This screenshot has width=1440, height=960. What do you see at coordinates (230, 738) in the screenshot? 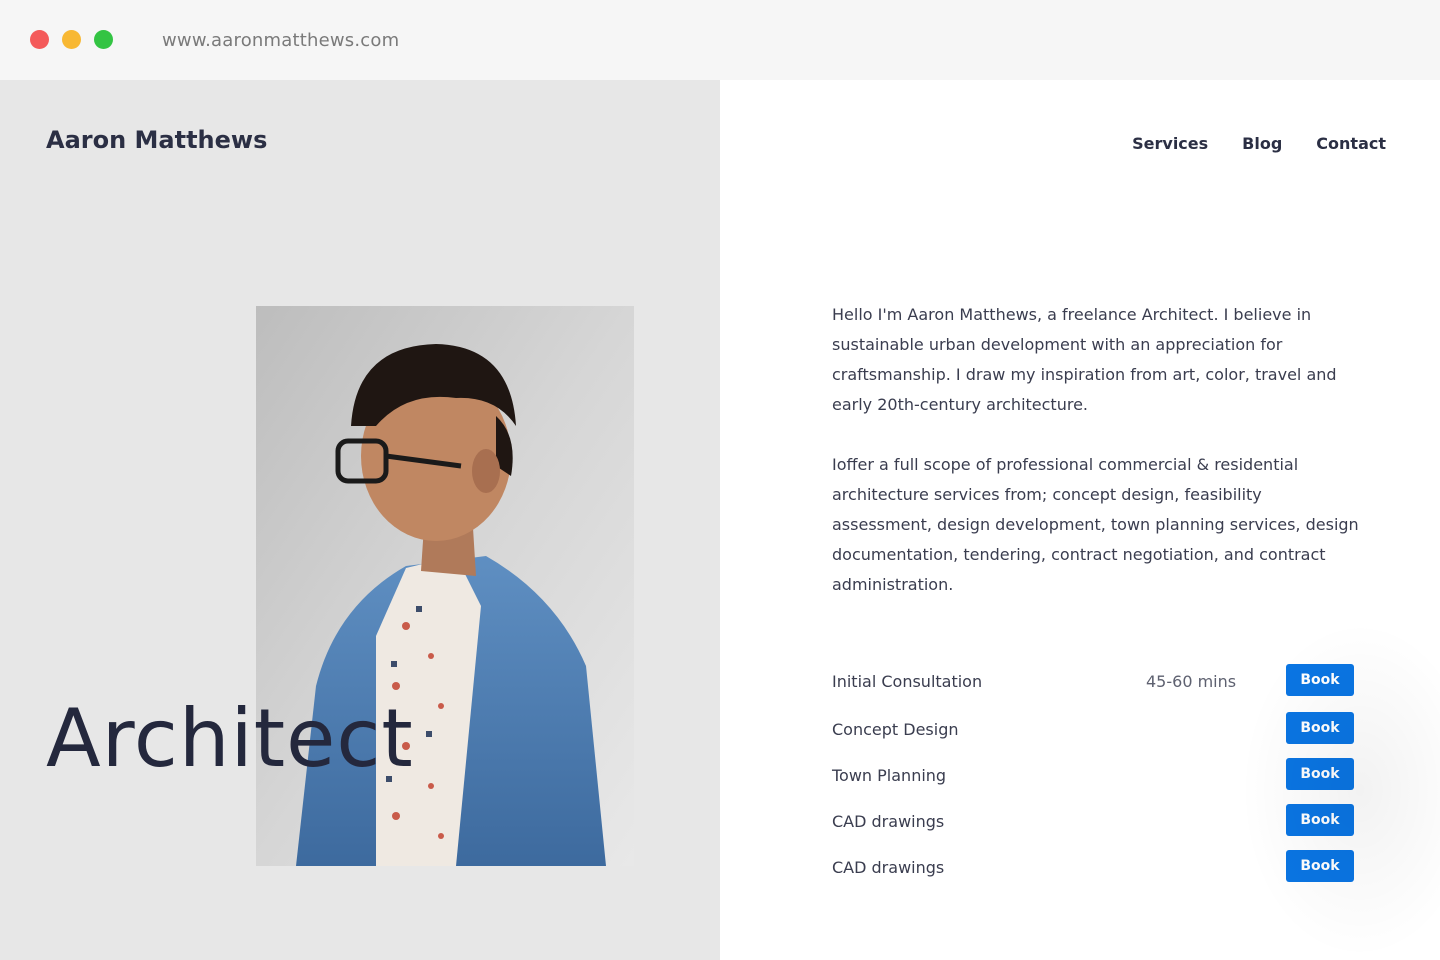
I see `hero-headline: Architect` at bounding box center [230, 738].